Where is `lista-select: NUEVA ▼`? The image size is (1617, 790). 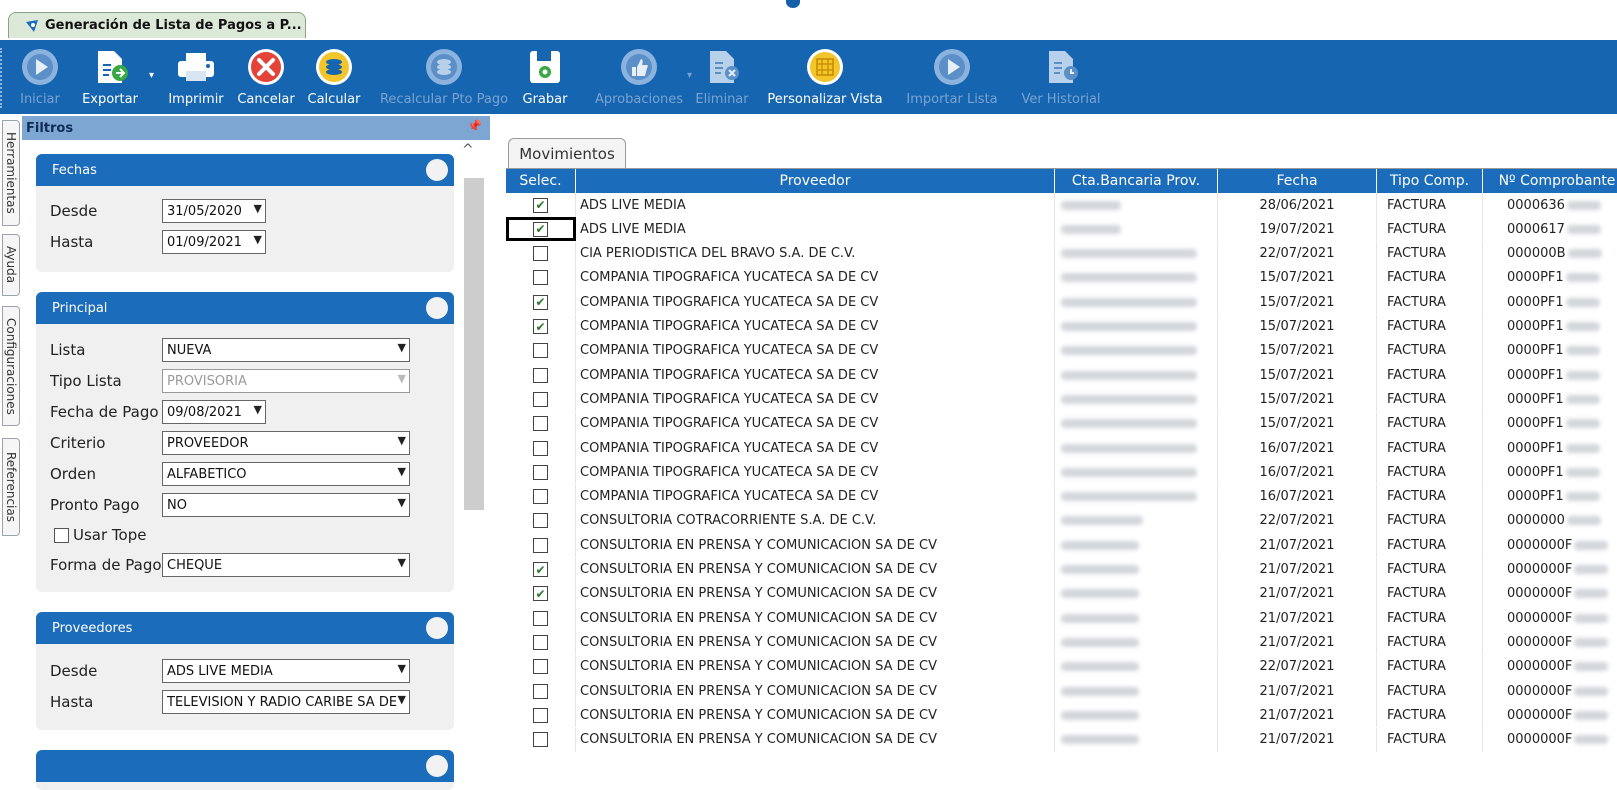 lista-select: NUEVA ▼ is located at coordinates (286, 350).